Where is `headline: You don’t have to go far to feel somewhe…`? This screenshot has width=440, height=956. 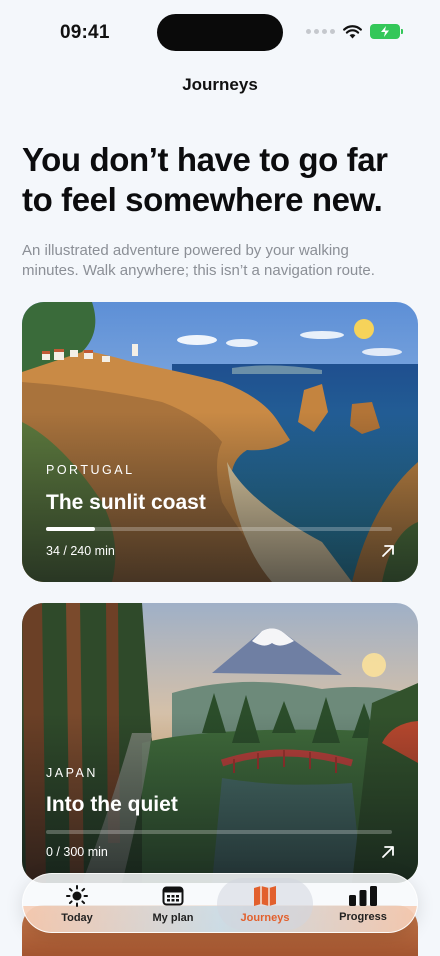 headline: You don’t have to go far to feel somewhe… is located at coordinates (205, 179).